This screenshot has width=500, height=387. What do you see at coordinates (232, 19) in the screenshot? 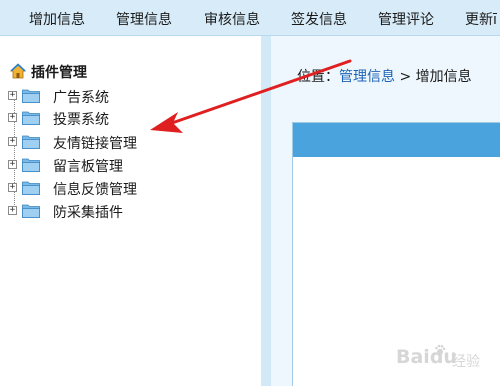
I see `menu-item-review-info: 审核信息` at bounding box center [232, 19].